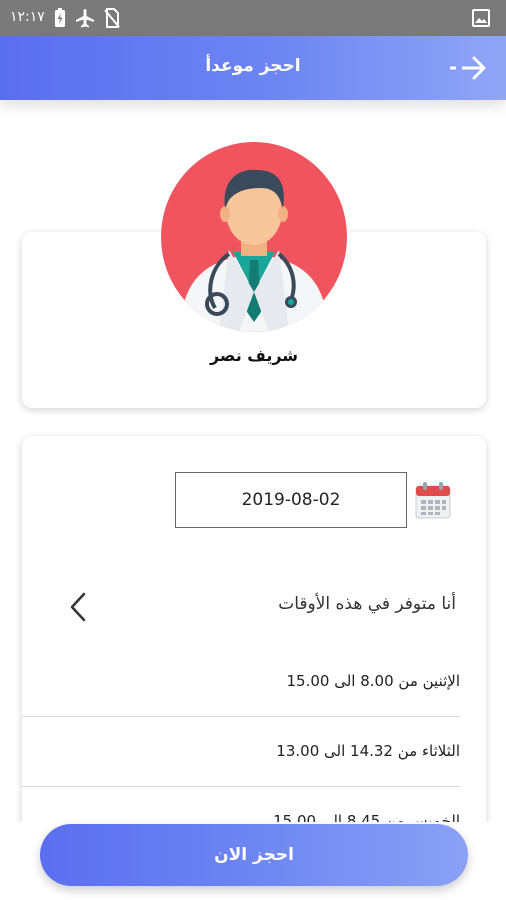 Image resolution: width=506 pixels, height=900 pixels. I want to click on app-bar: احجز موعدأ, so click(253, 68).